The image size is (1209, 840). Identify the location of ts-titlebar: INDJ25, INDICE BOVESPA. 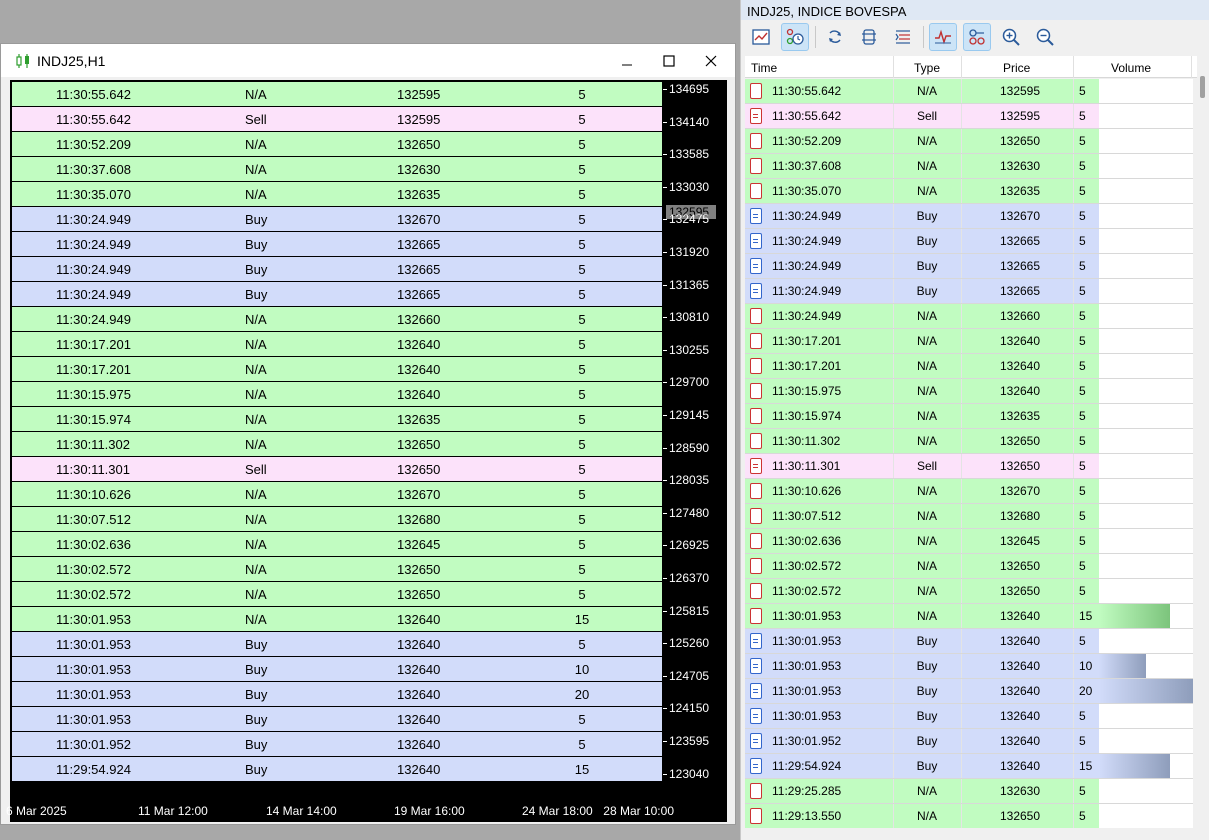
(975, 10).